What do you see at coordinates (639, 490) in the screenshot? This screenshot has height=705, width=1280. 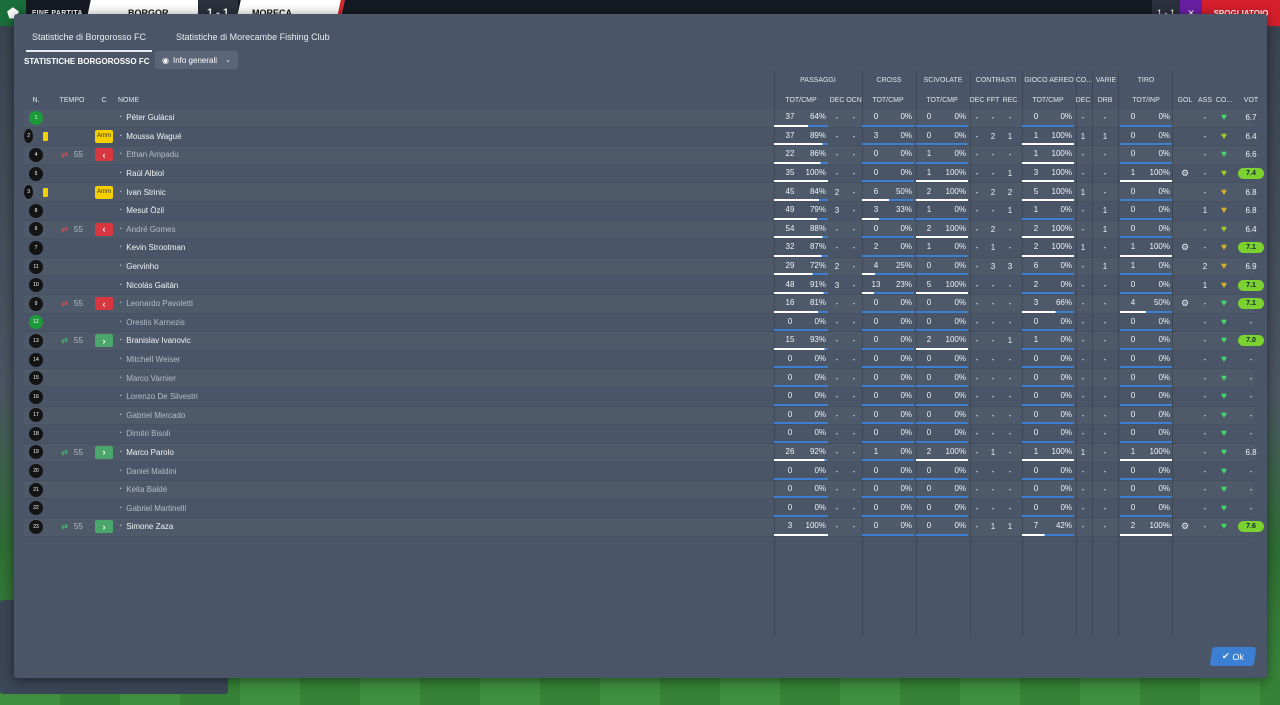 I see `table-row: 21 ◔ Keita Baldé 0 0% - -0 0% 0 0% - - -0 0% - -0 0% - ♥ -` at bounding box center [639, 490].